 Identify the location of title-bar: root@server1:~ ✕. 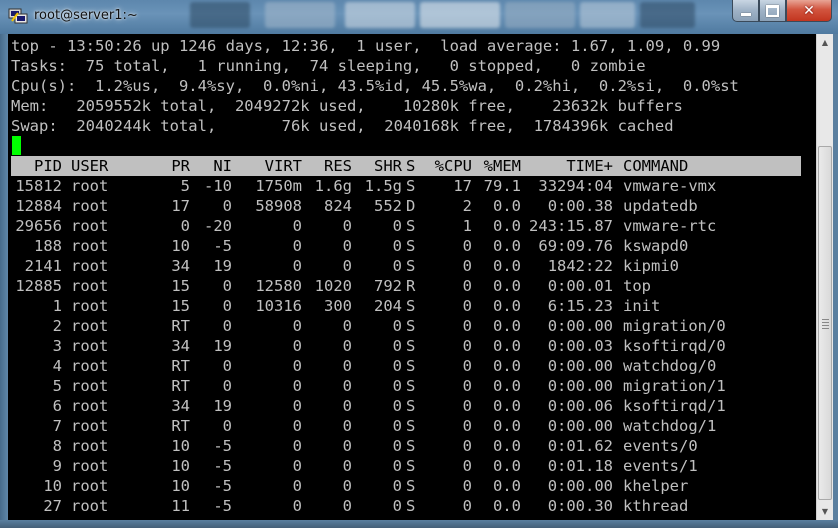
(419, 17).